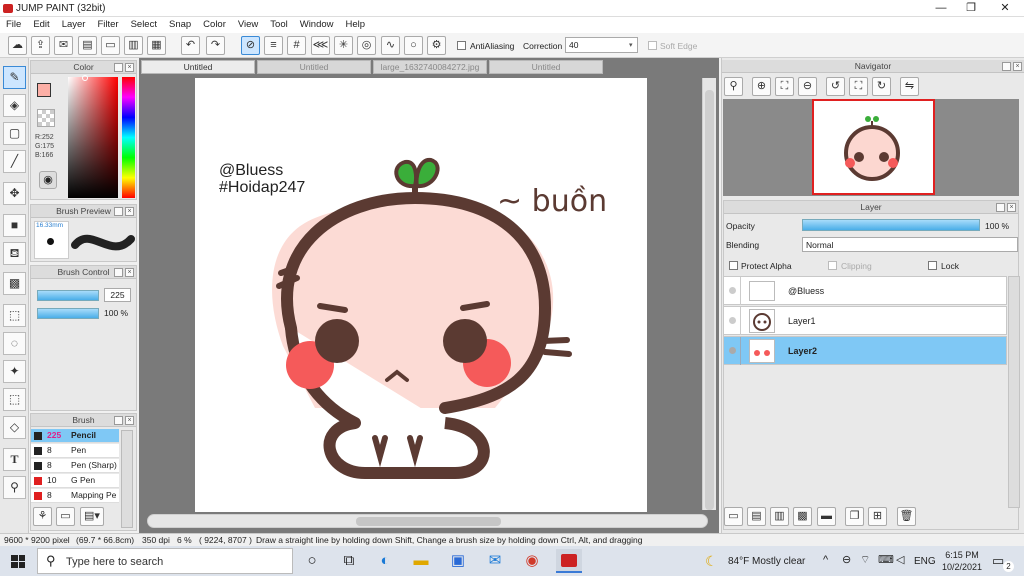 The width and height of the screenshot is (1024, 576). I want to click on hue-slider, so click(128, 137).